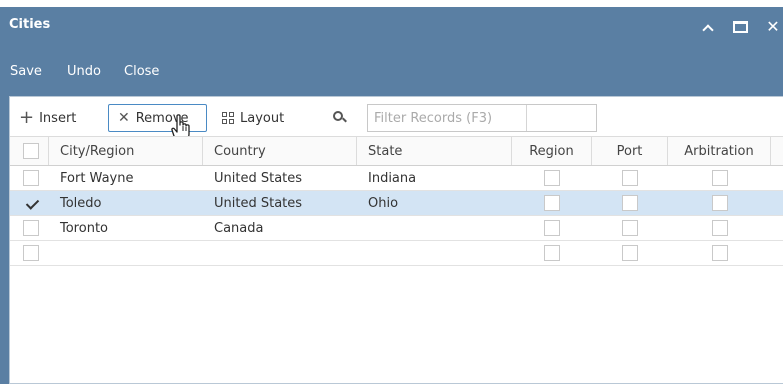  I want to click on maximize-icon, so click(740, 27).